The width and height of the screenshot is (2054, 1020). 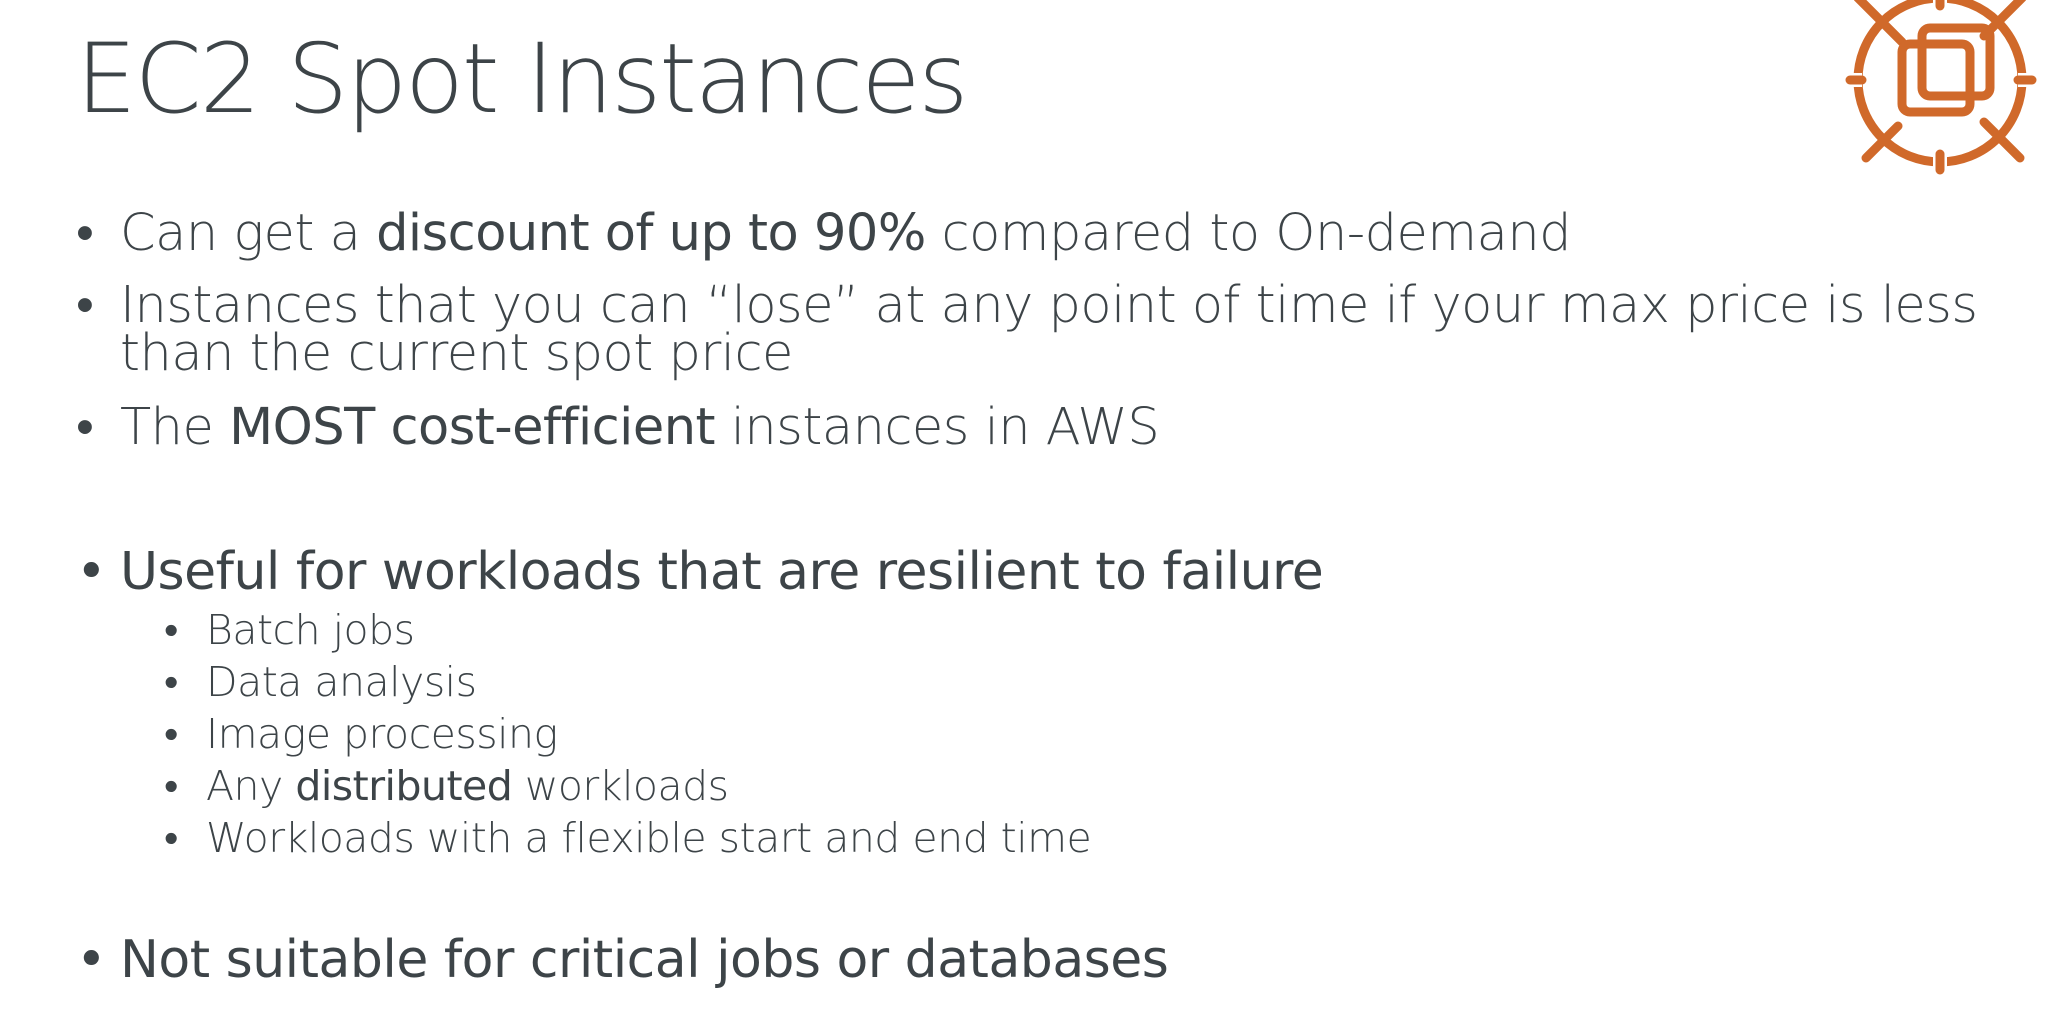 I want to click on sub-bullet-data-analysis-text: Data analysis, so click(x=341, y=682).